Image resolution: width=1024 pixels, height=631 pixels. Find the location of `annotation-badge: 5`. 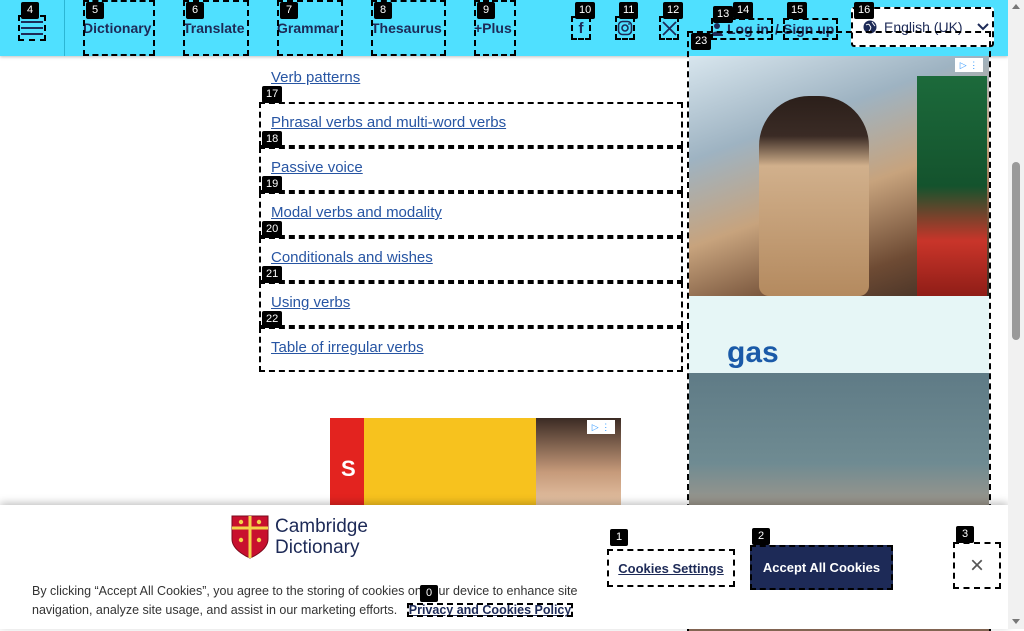

annotation-badge: 5 is located at coordinates (95, 10).